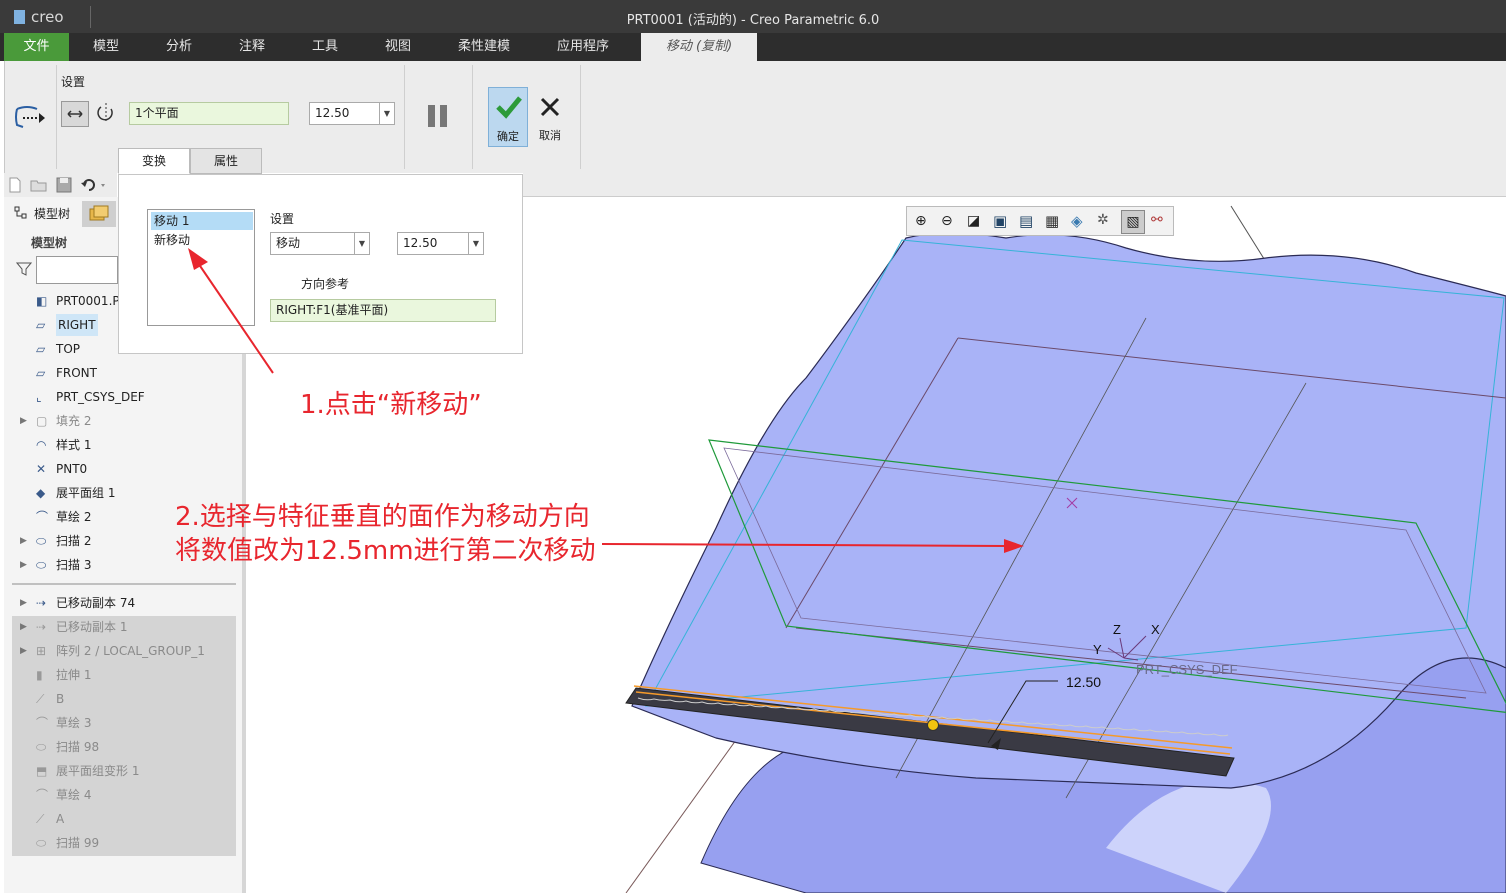 This screenshot has width=1506, height=893. What do you see at coordinates (74, 795) in the screenshot?
I see `tree-item-label: 草绘 4` at bounding box center [74, 795].